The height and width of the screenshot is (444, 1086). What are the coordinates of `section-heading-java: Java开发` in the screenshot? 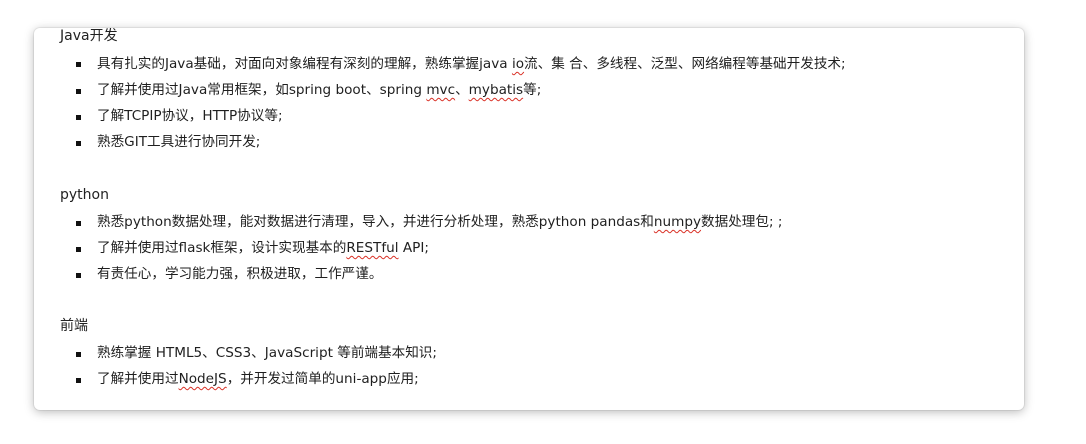 It's located at (89, 36).